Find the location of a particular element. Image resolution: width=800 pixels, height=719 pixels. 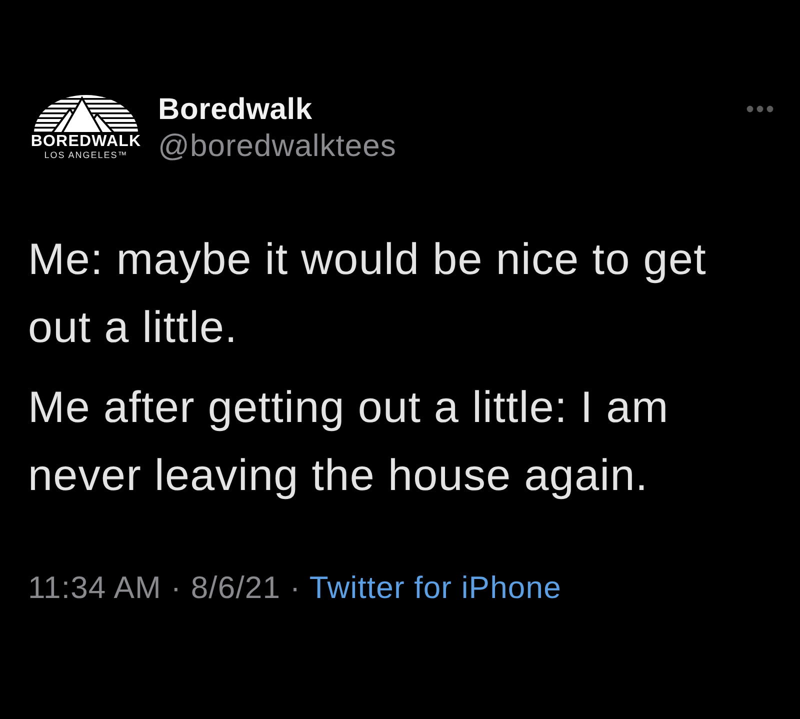

tweet-paragraph: Me: maybe it would be nice to get out a little. is located at coordinates (368, 294).